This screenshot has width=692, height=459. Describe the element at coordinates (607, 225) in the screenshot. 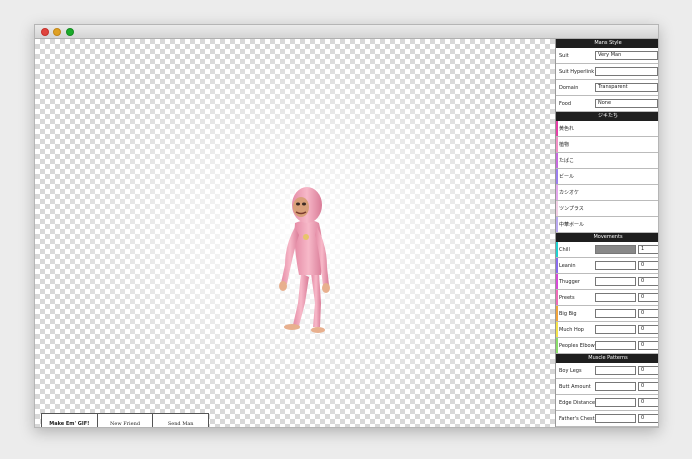

I see `joke-item: 中華ボール` at that location.